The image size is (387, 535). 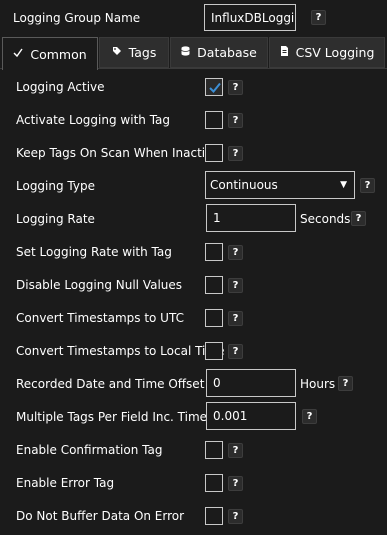 I want to click on logging-rate-label: Logging Rate, so click(x=55, y=219).